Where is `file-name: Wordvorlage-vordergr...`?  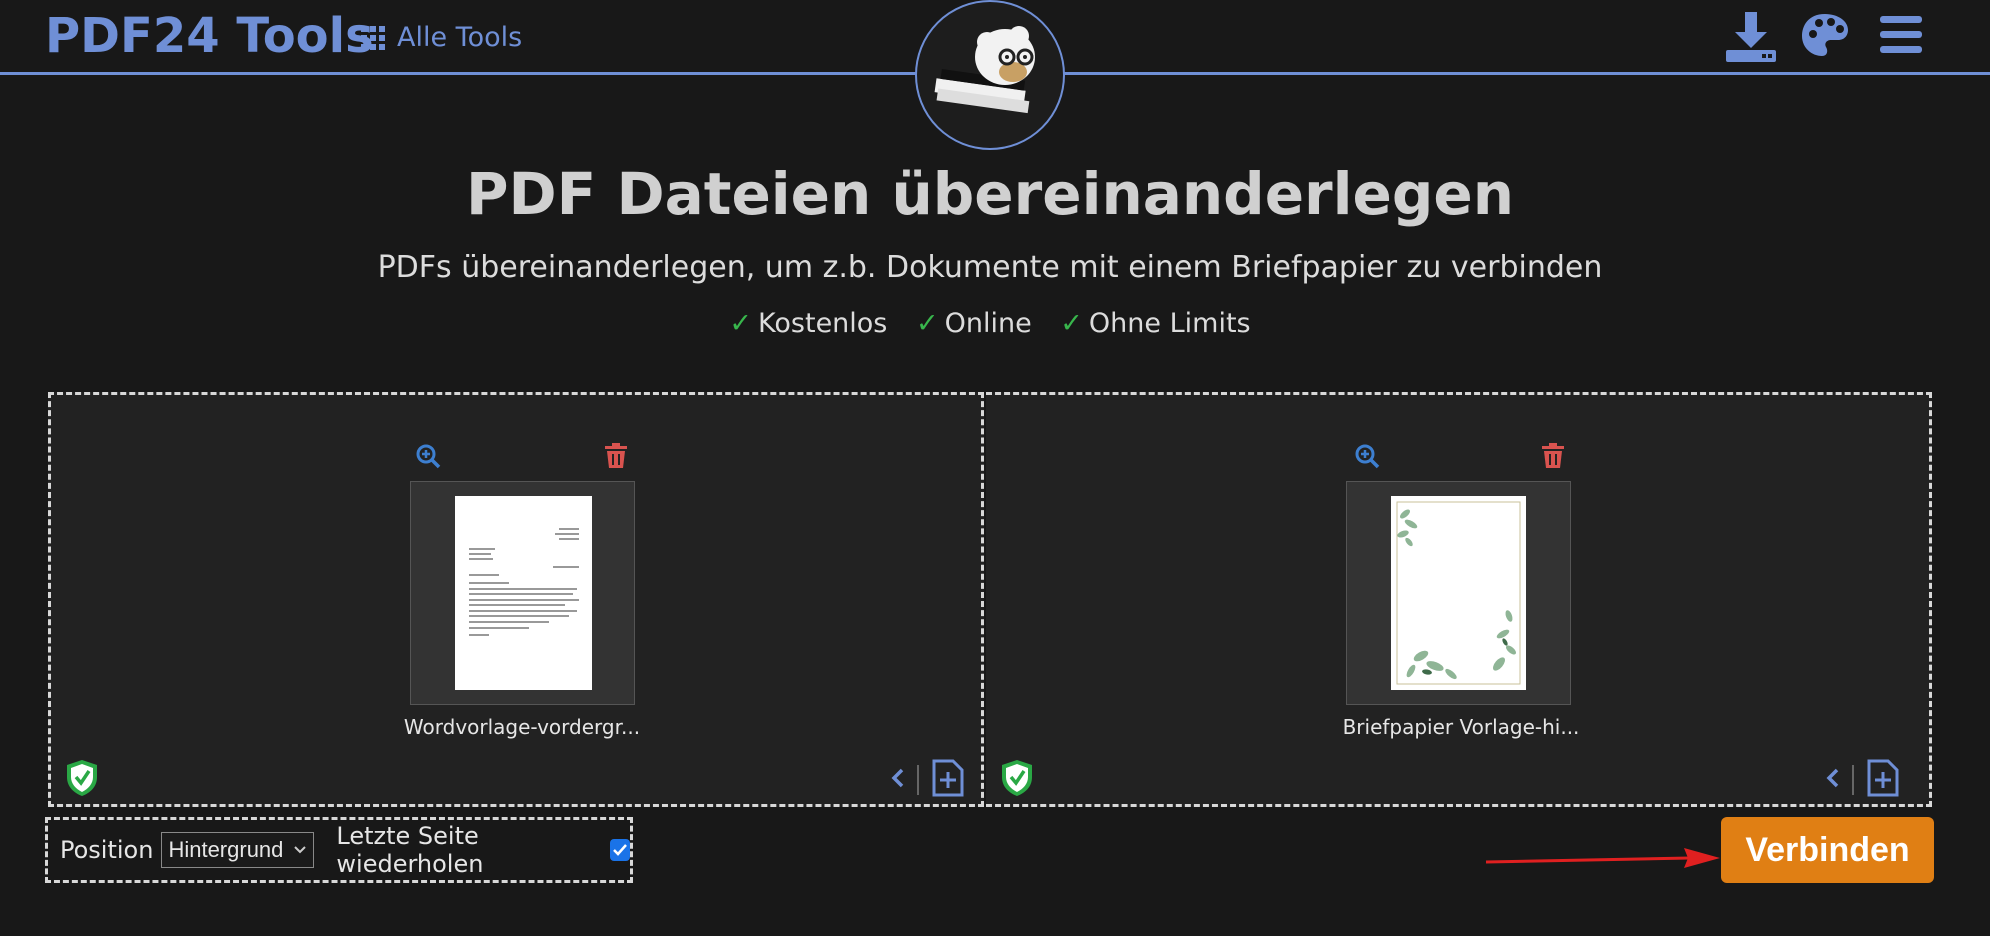
file-name: Wordvorlage-vordergr... is located at coordinates (522, 727).